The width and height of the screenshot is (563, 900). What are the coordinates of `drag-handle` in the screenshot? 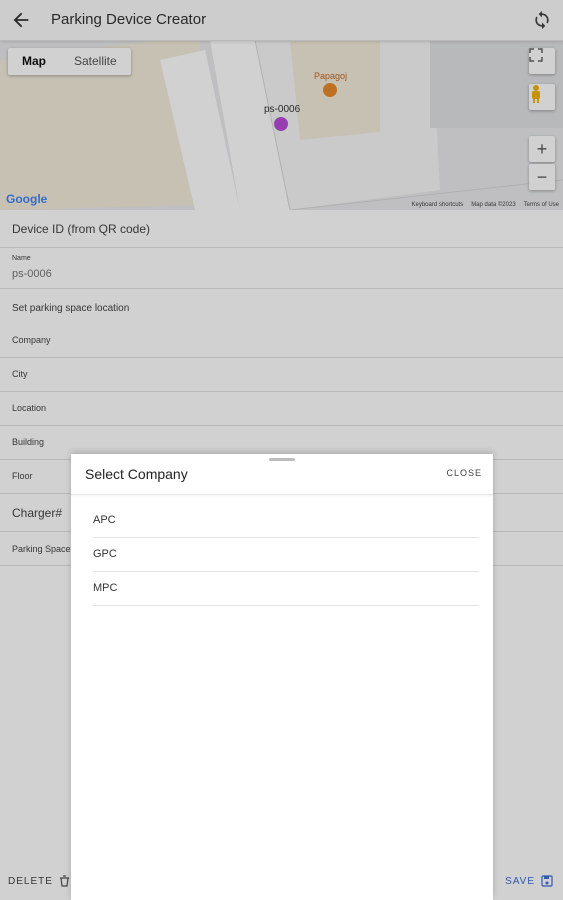 It's located at (282, 459).